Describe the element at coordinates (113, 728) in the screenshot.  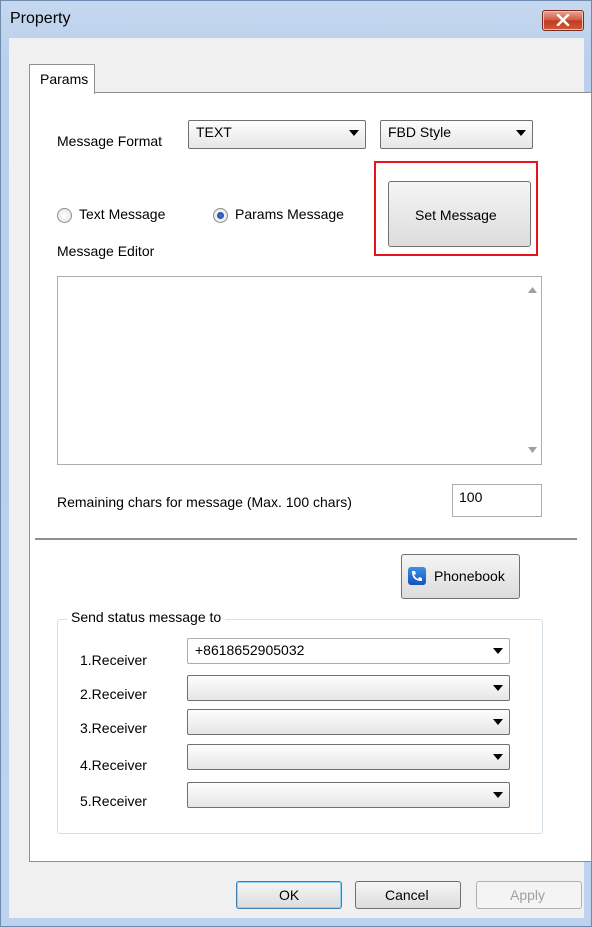
I see `receiver-3-label: 3.Receiver` at that location.